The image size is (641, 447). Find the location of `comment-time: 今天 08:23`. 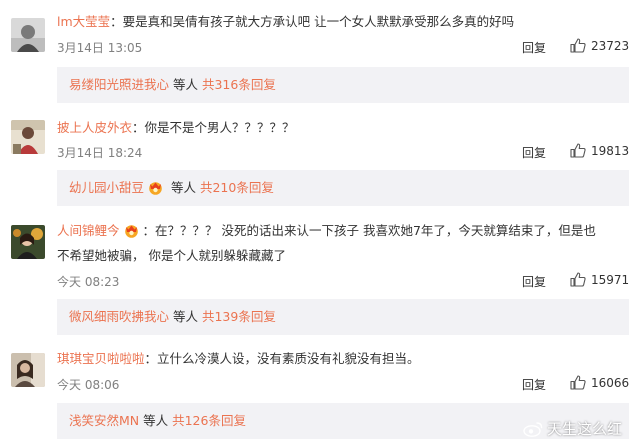

comment-time: 今天 08:23 is located at coordinates (88, 282).